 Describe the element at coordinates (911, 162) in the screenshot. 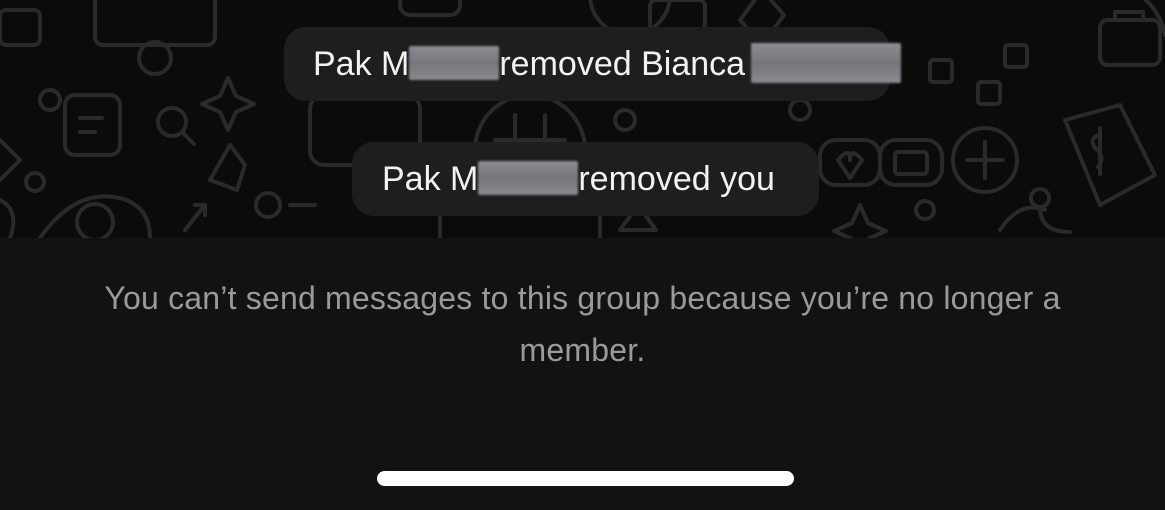

I see `briefcase-bubble-doodle-icon` at that location.